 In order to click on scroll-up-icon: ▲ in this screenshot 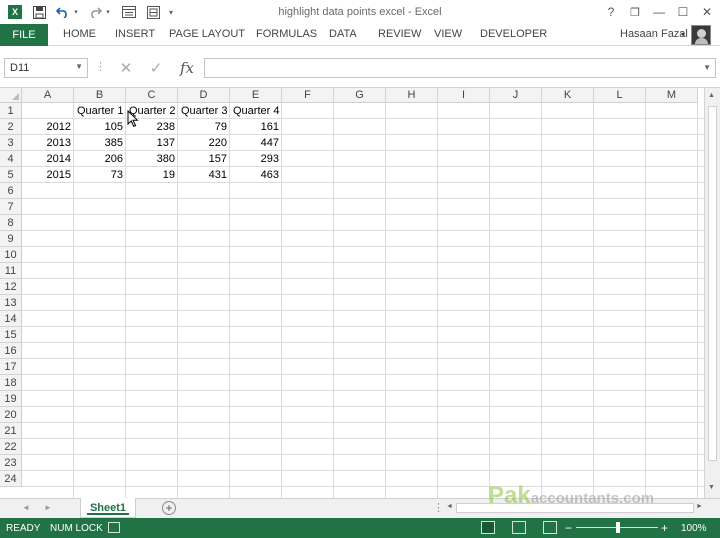, I will do `click(711, 95)`.